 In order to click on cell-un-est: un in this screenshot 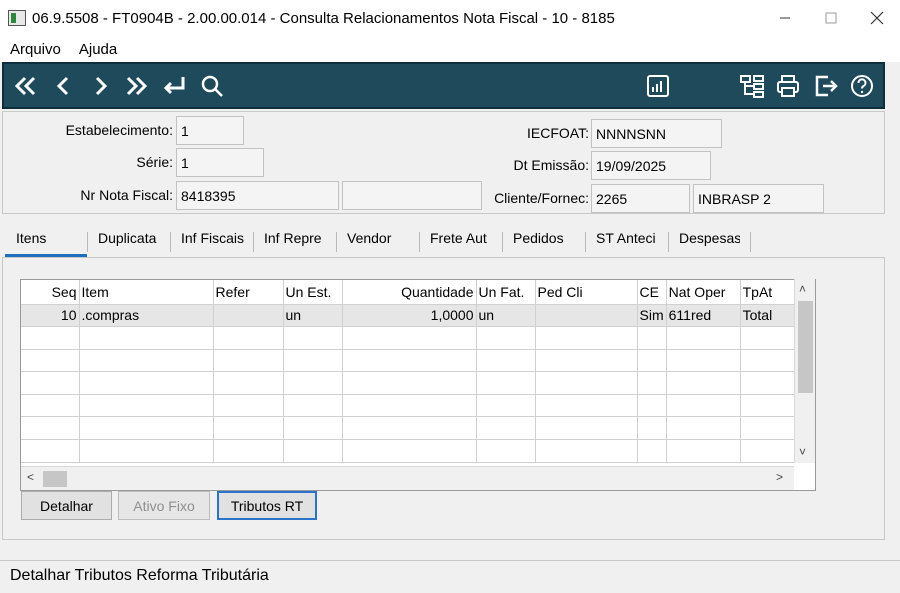, I will do `click(313, 316)`.